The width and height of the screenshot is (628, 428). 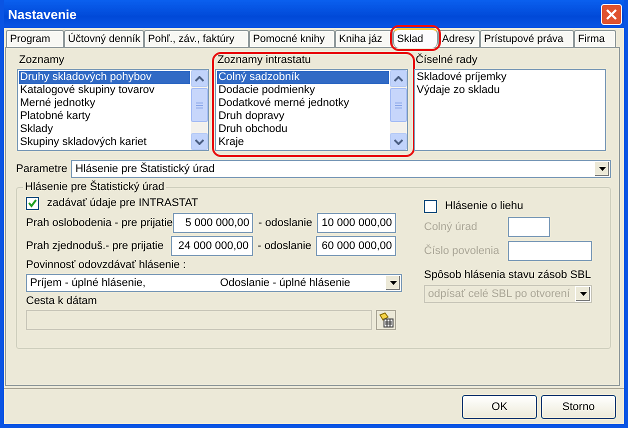 I want to click on close-button, so click(x=611, y=14).